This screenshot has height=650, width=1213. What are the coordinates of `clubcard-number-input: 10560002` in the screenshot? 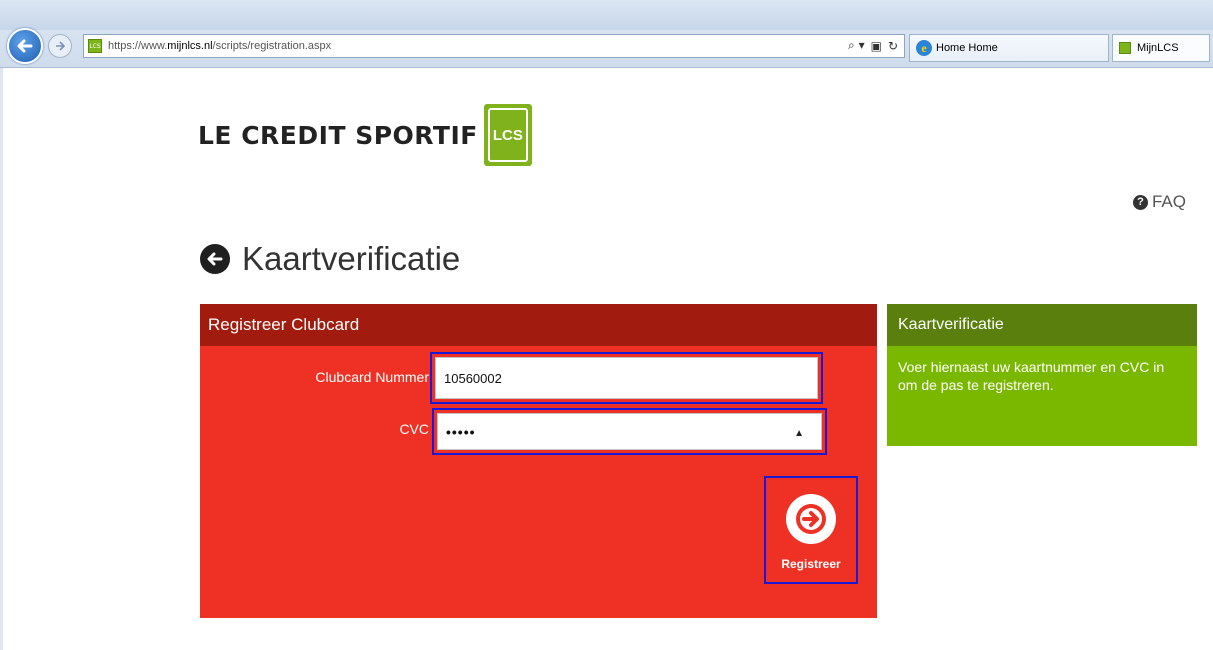 It's located at (626, 378).